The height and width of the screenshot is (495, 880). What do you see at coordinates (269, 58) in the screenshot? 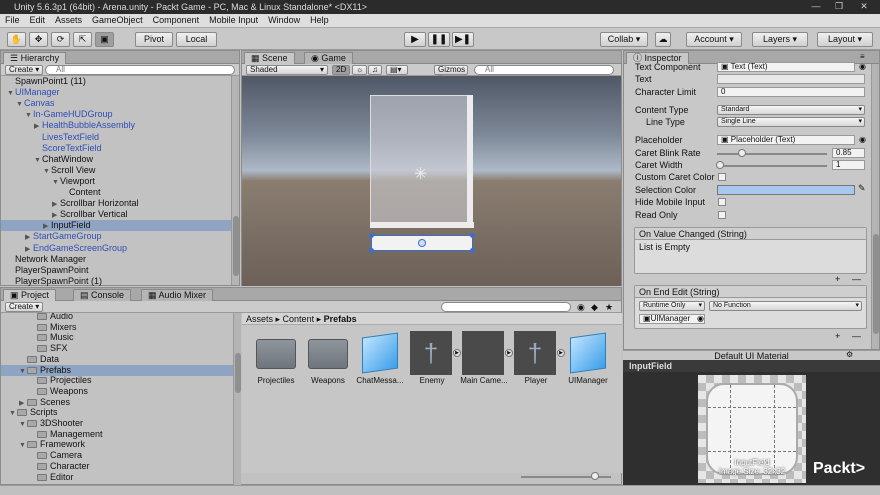
I see `tab-scene: ▦ Scene` at bounding box center [269, 58].